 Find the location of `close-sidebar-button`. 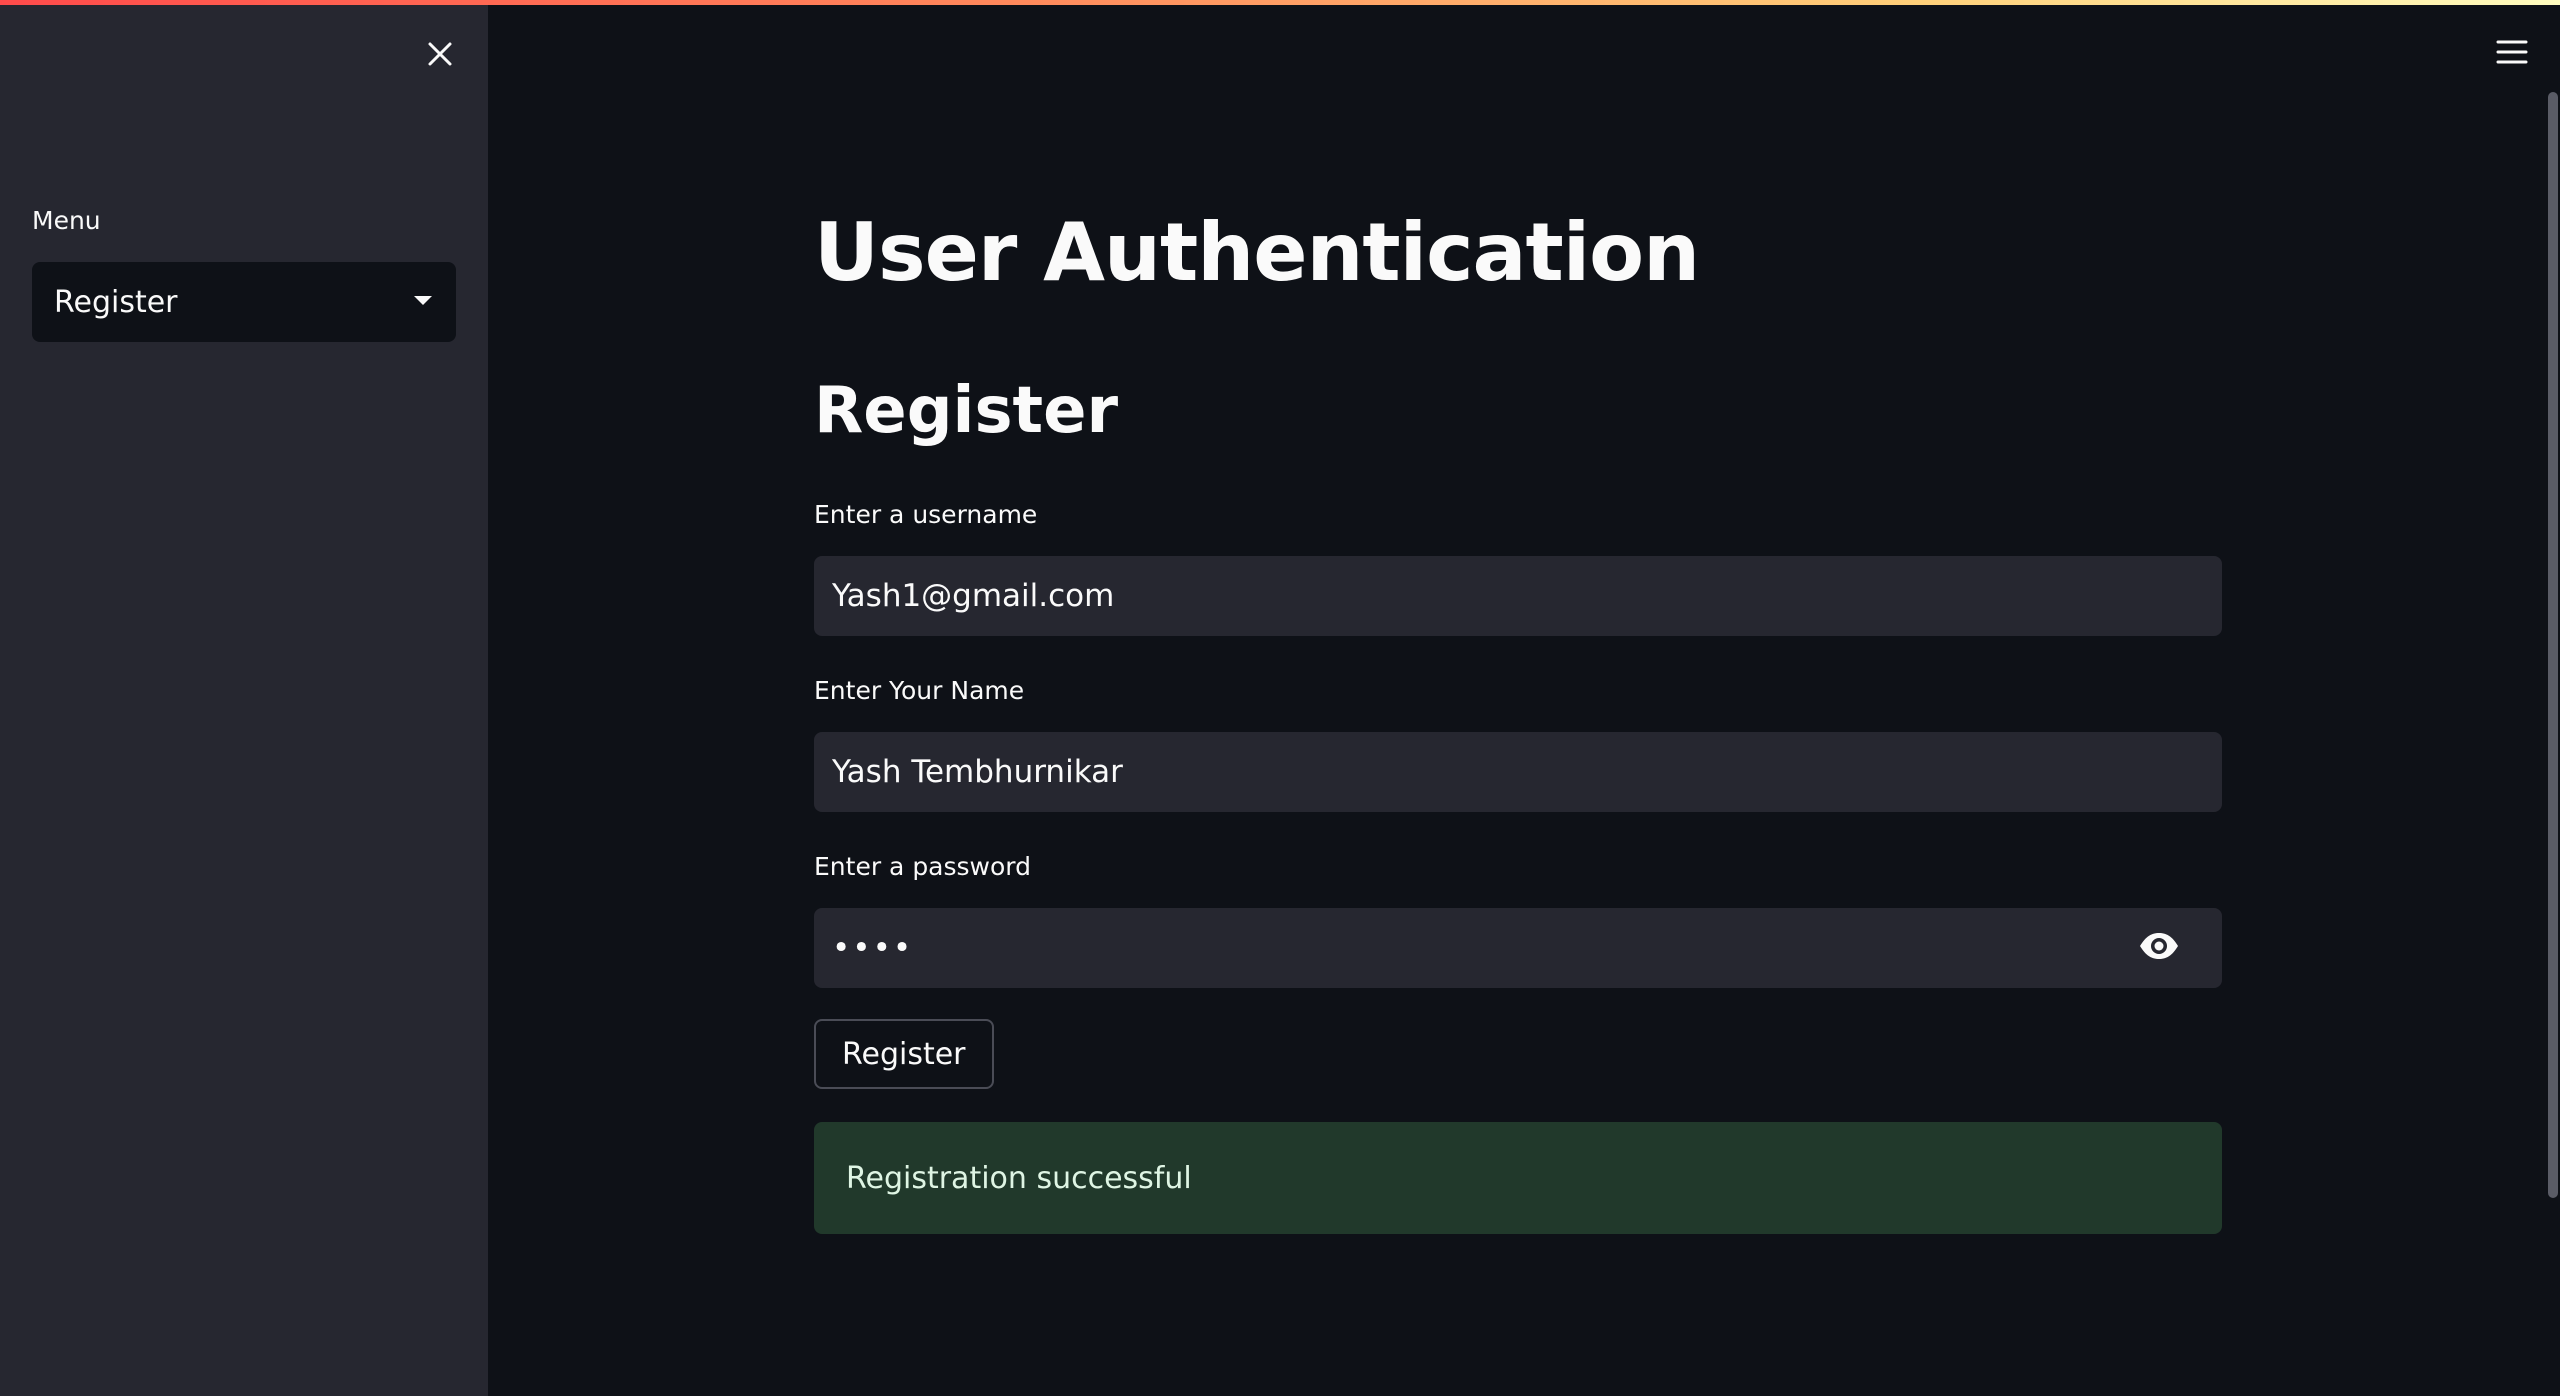

close-sidebar-button is located at coordinates (440, 56).